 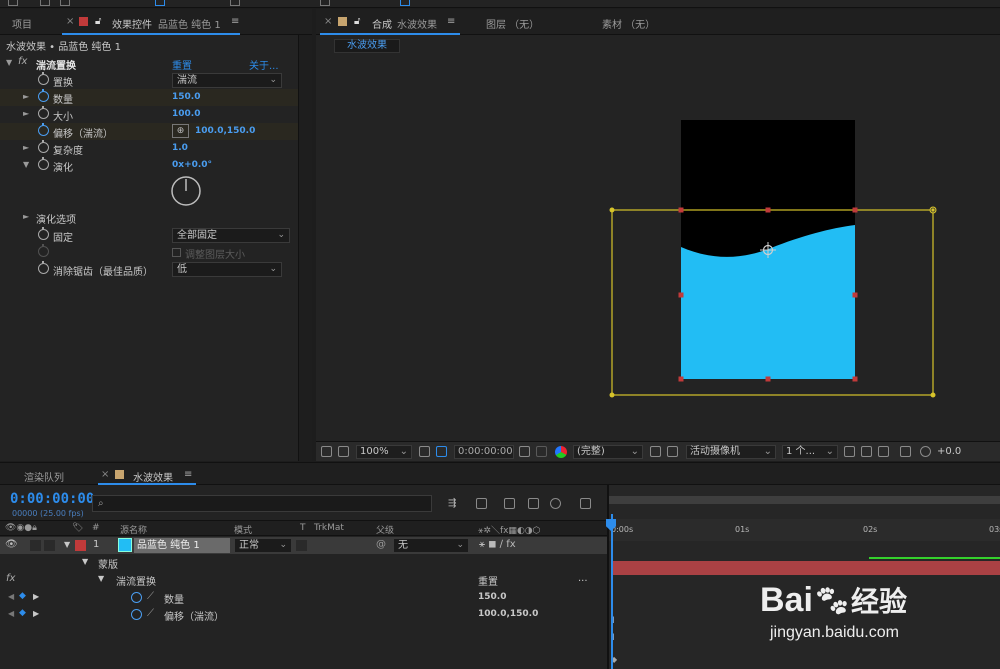 What do you see at coordinates (182, 545) in the screenshot?
I see `layer-name: 品蓝色 纯色 1` at bounding box center [182, 545].